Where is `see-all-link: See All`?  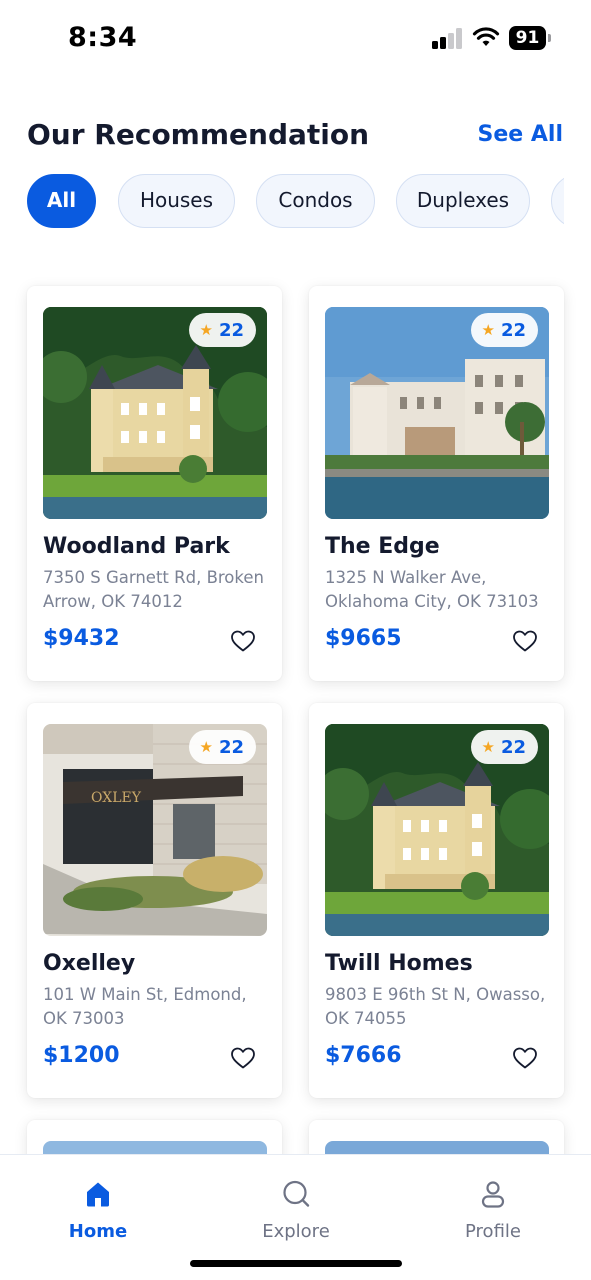 see-all-link: See All is located at coordinates (520, 134).